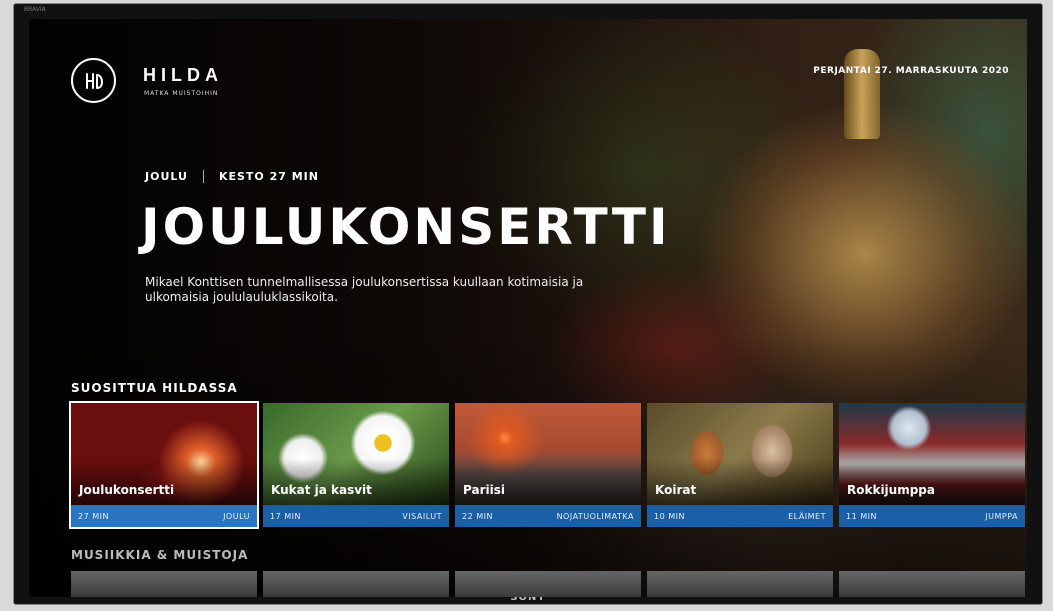  I want to click on hilda-logo-icon, so click(93, 80).